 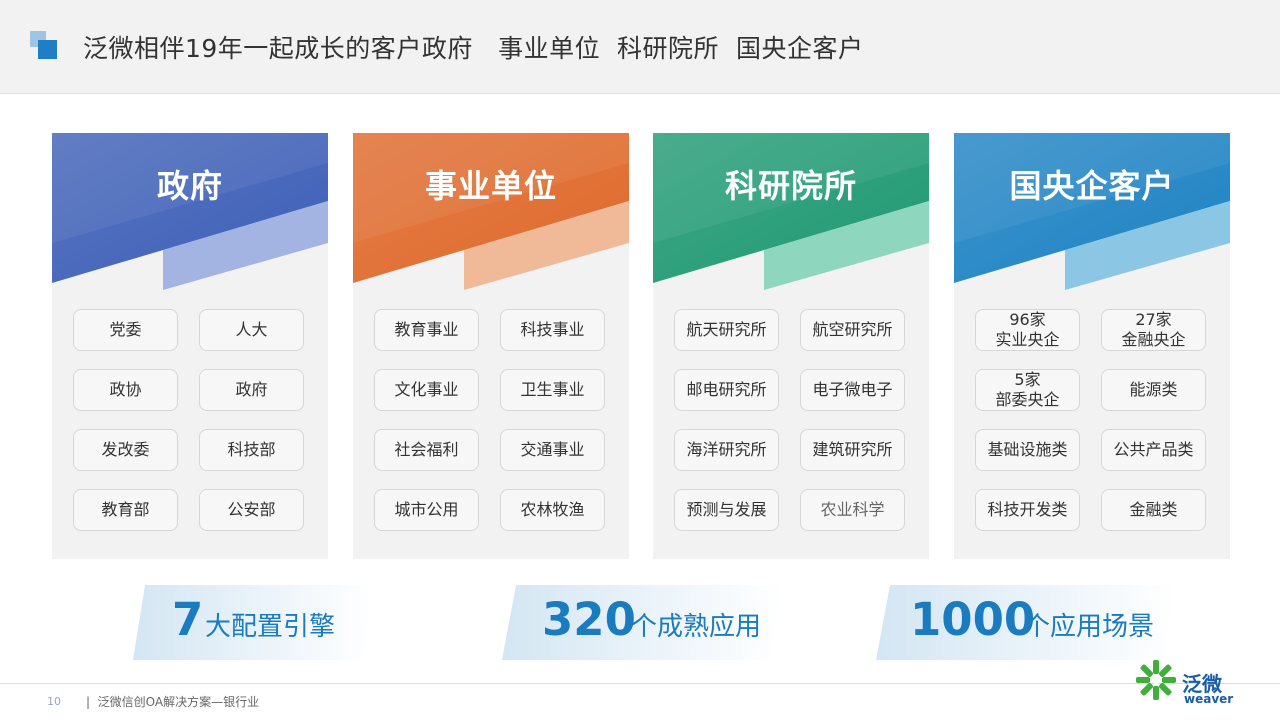 I want to click on tag-label: 能源类, so click(x=1153, y=389).